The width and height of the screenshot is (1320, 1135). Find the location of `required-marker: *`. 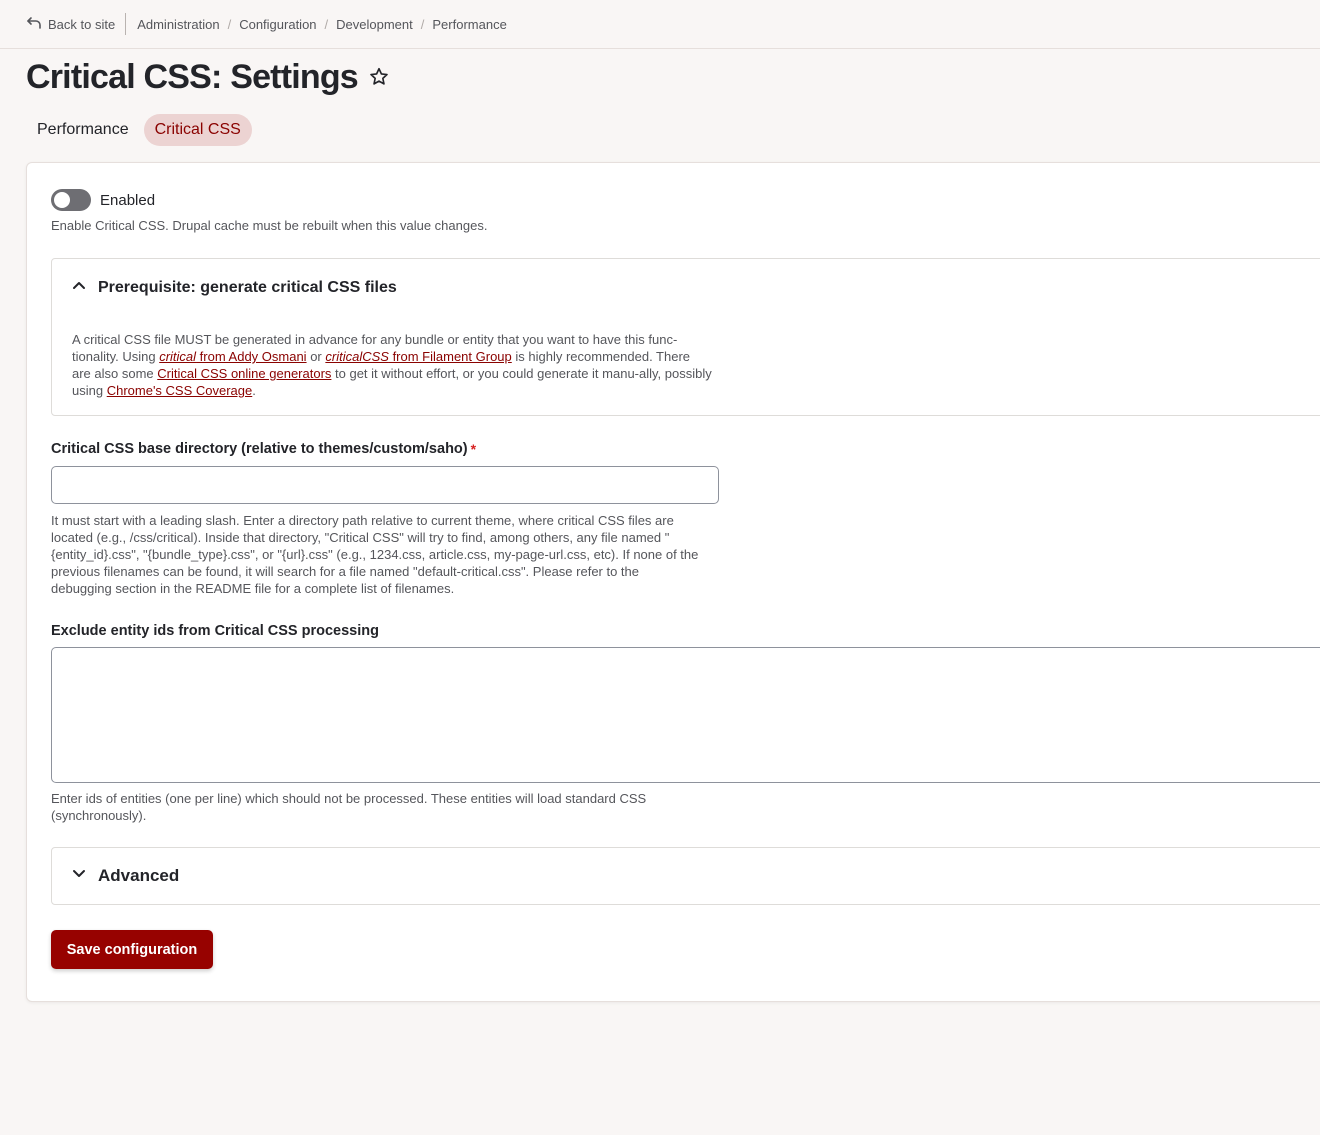

required-marker: * is located at coordinates (473, 449).